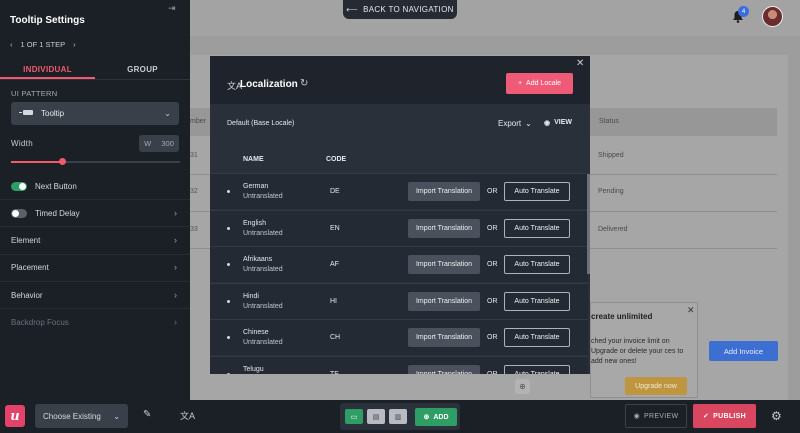 The width and height of the screenshot is (800, 433). What do you see at coordinates (522, 386) in the screenshot?
I see `move-handle-icon: ⊕` at bounding box center [522, 386].